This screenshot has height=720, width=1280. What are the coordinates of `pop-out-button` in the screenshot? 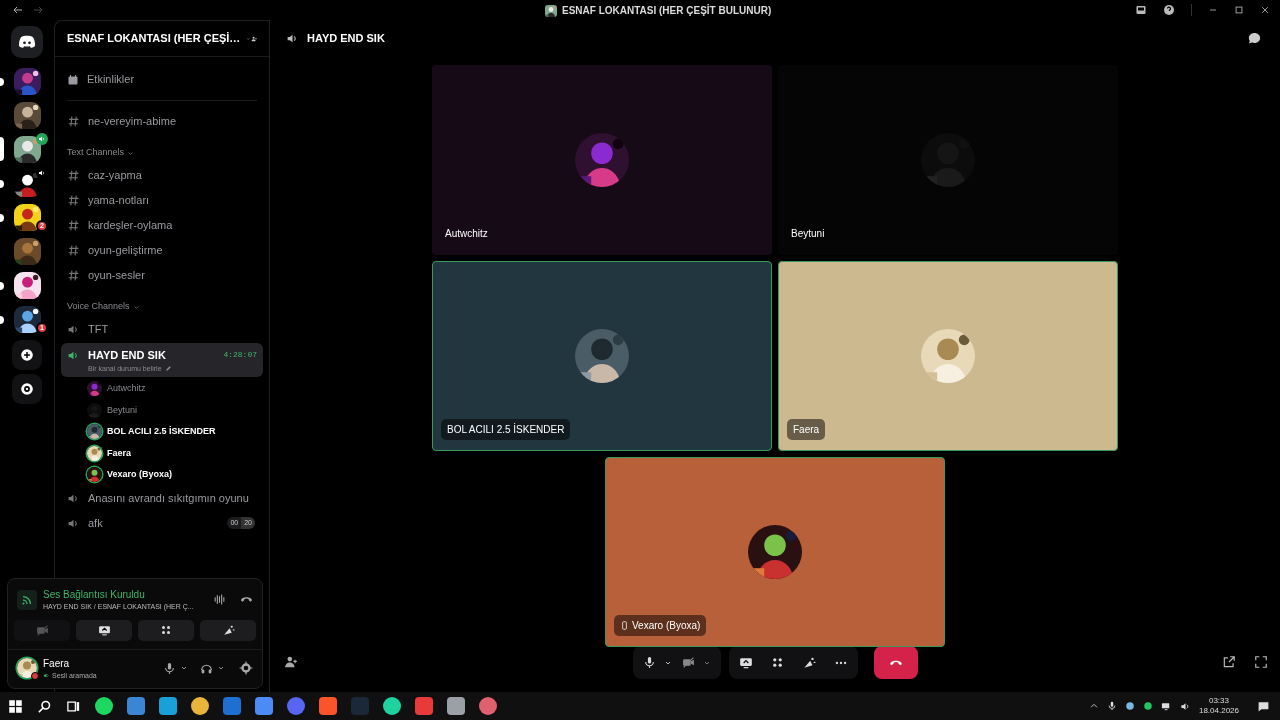 It's located at (1229, 662).